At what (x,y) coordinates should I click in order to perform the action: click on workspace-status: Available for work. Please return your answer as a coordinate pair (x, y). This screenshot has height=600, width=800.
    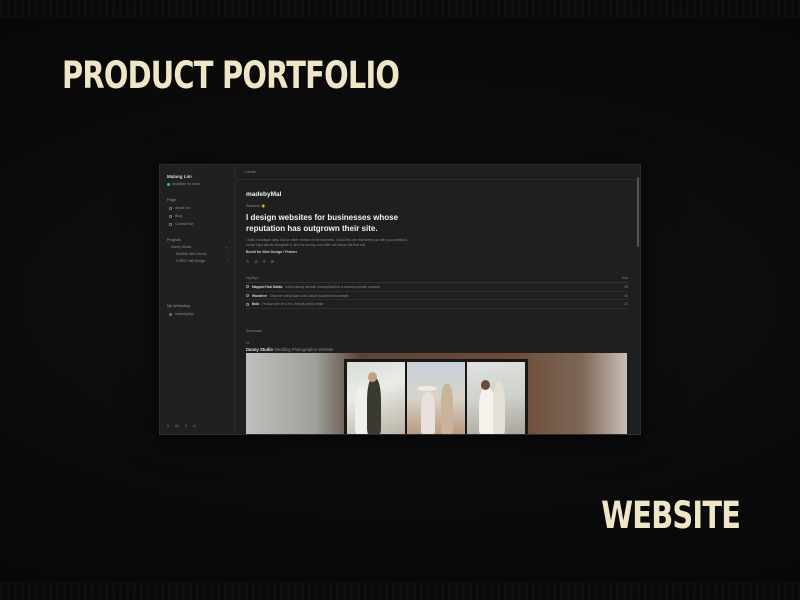
    Looking at the image, I should click on (197, 184).